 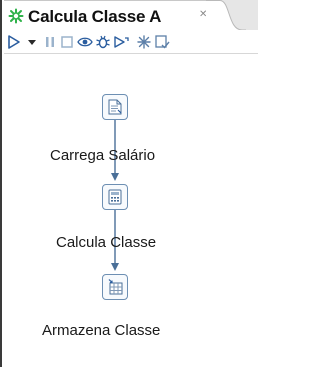 I want to click on run-icon, so click(x=14, y=42).